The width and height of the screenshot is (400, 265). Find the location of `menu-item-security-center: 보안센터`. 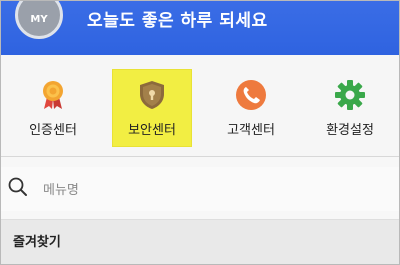

menu-item-security-center: 보안센터 is located at coordinates (152, 108).